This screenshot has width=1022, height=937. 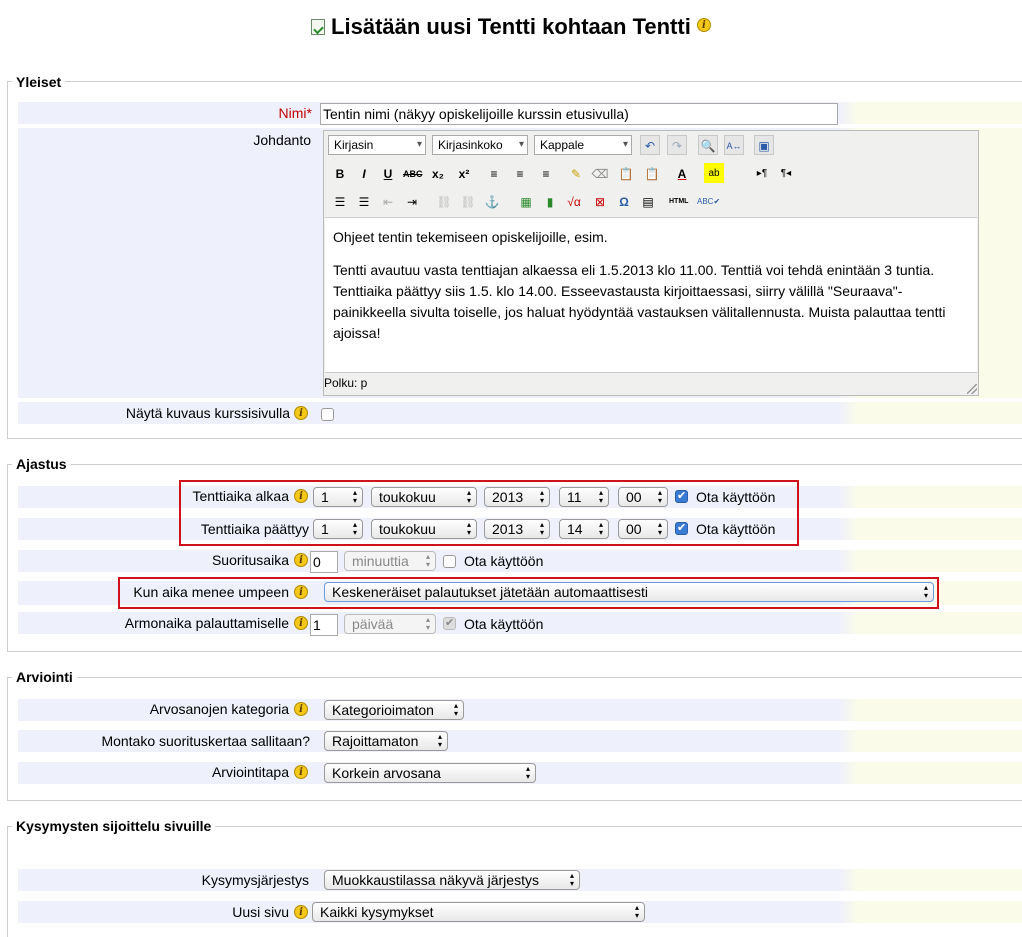 What do you see at coordinates (364, 173) in the screenshot?
I see `italic-icon: I` at bounding box center [364, 173].